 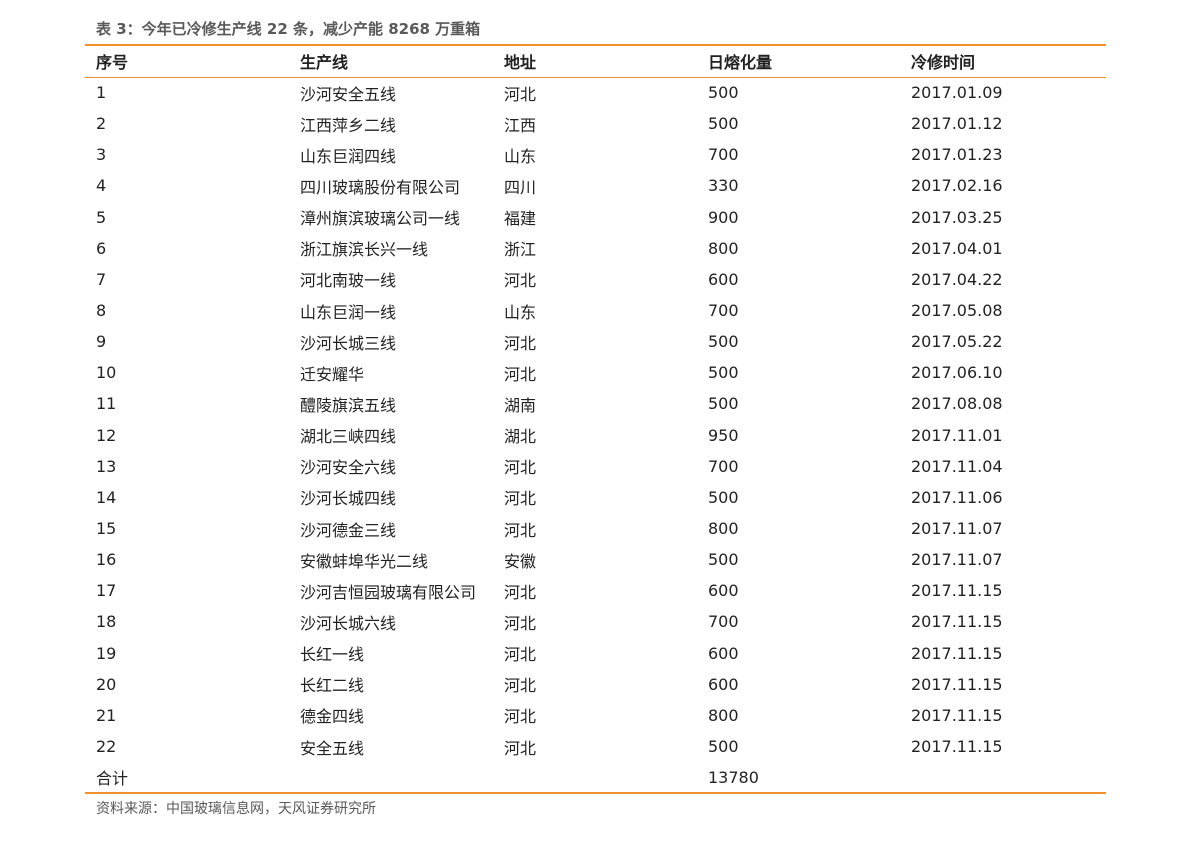 What do you see at coordinates (380, 219) in the screenshot?
I see `cell-production-line: 漳州旗滨玻璃公司一线` at bounding box center [380, 219].